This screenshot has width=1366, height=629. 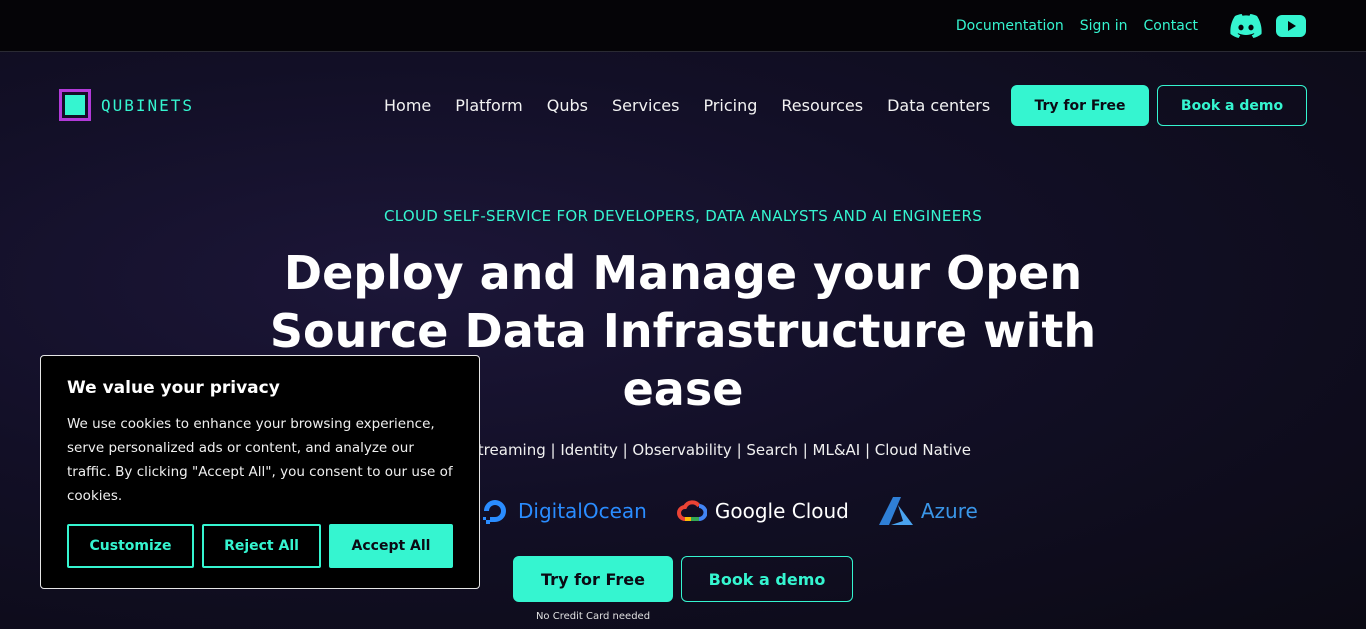 I want to click on contact-link: Contact, so click(x=1171, y=26).